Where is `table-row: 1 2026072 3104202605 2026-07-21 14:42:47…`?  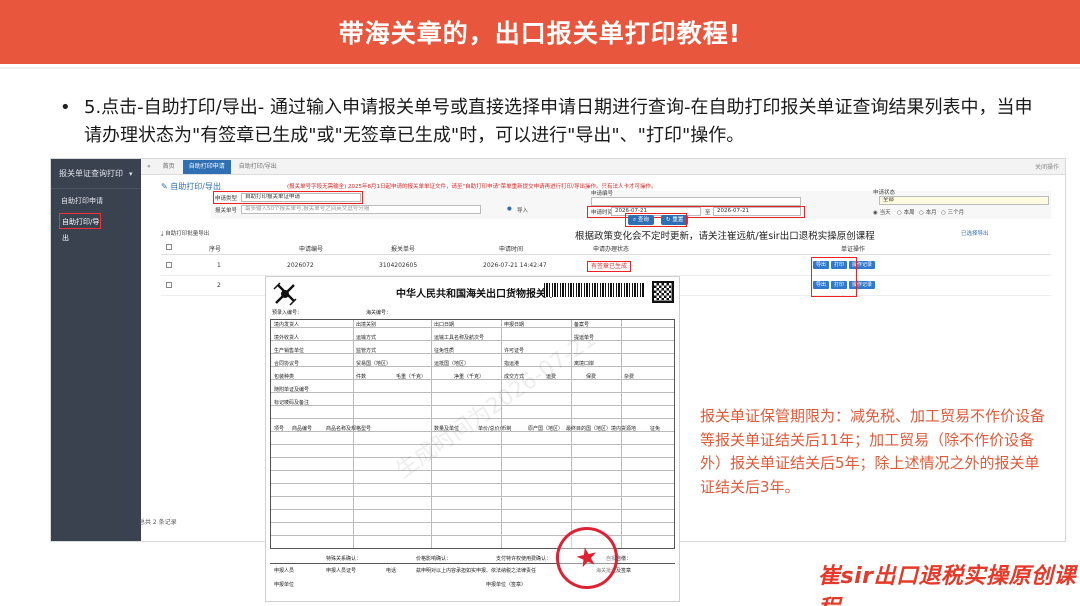 table-row: 1 2026072 3104202605 2026-07-21 14:42:47… is located at coordinates (606, 266).